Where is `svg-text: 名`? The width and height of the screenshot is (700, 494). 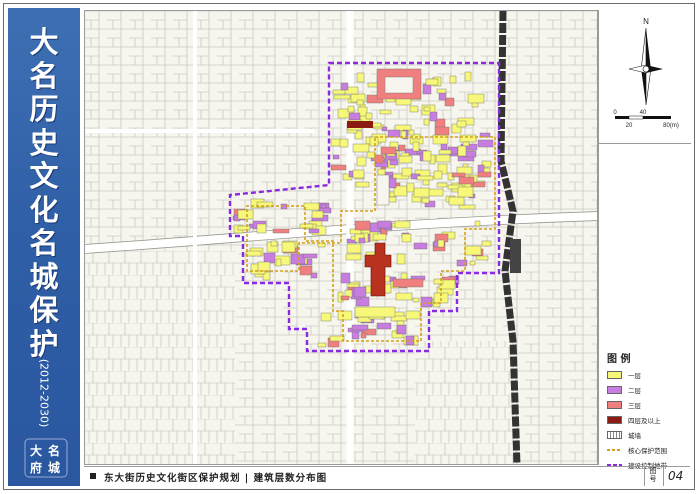
svg-text: 名 is located at coordinates (54, 450).